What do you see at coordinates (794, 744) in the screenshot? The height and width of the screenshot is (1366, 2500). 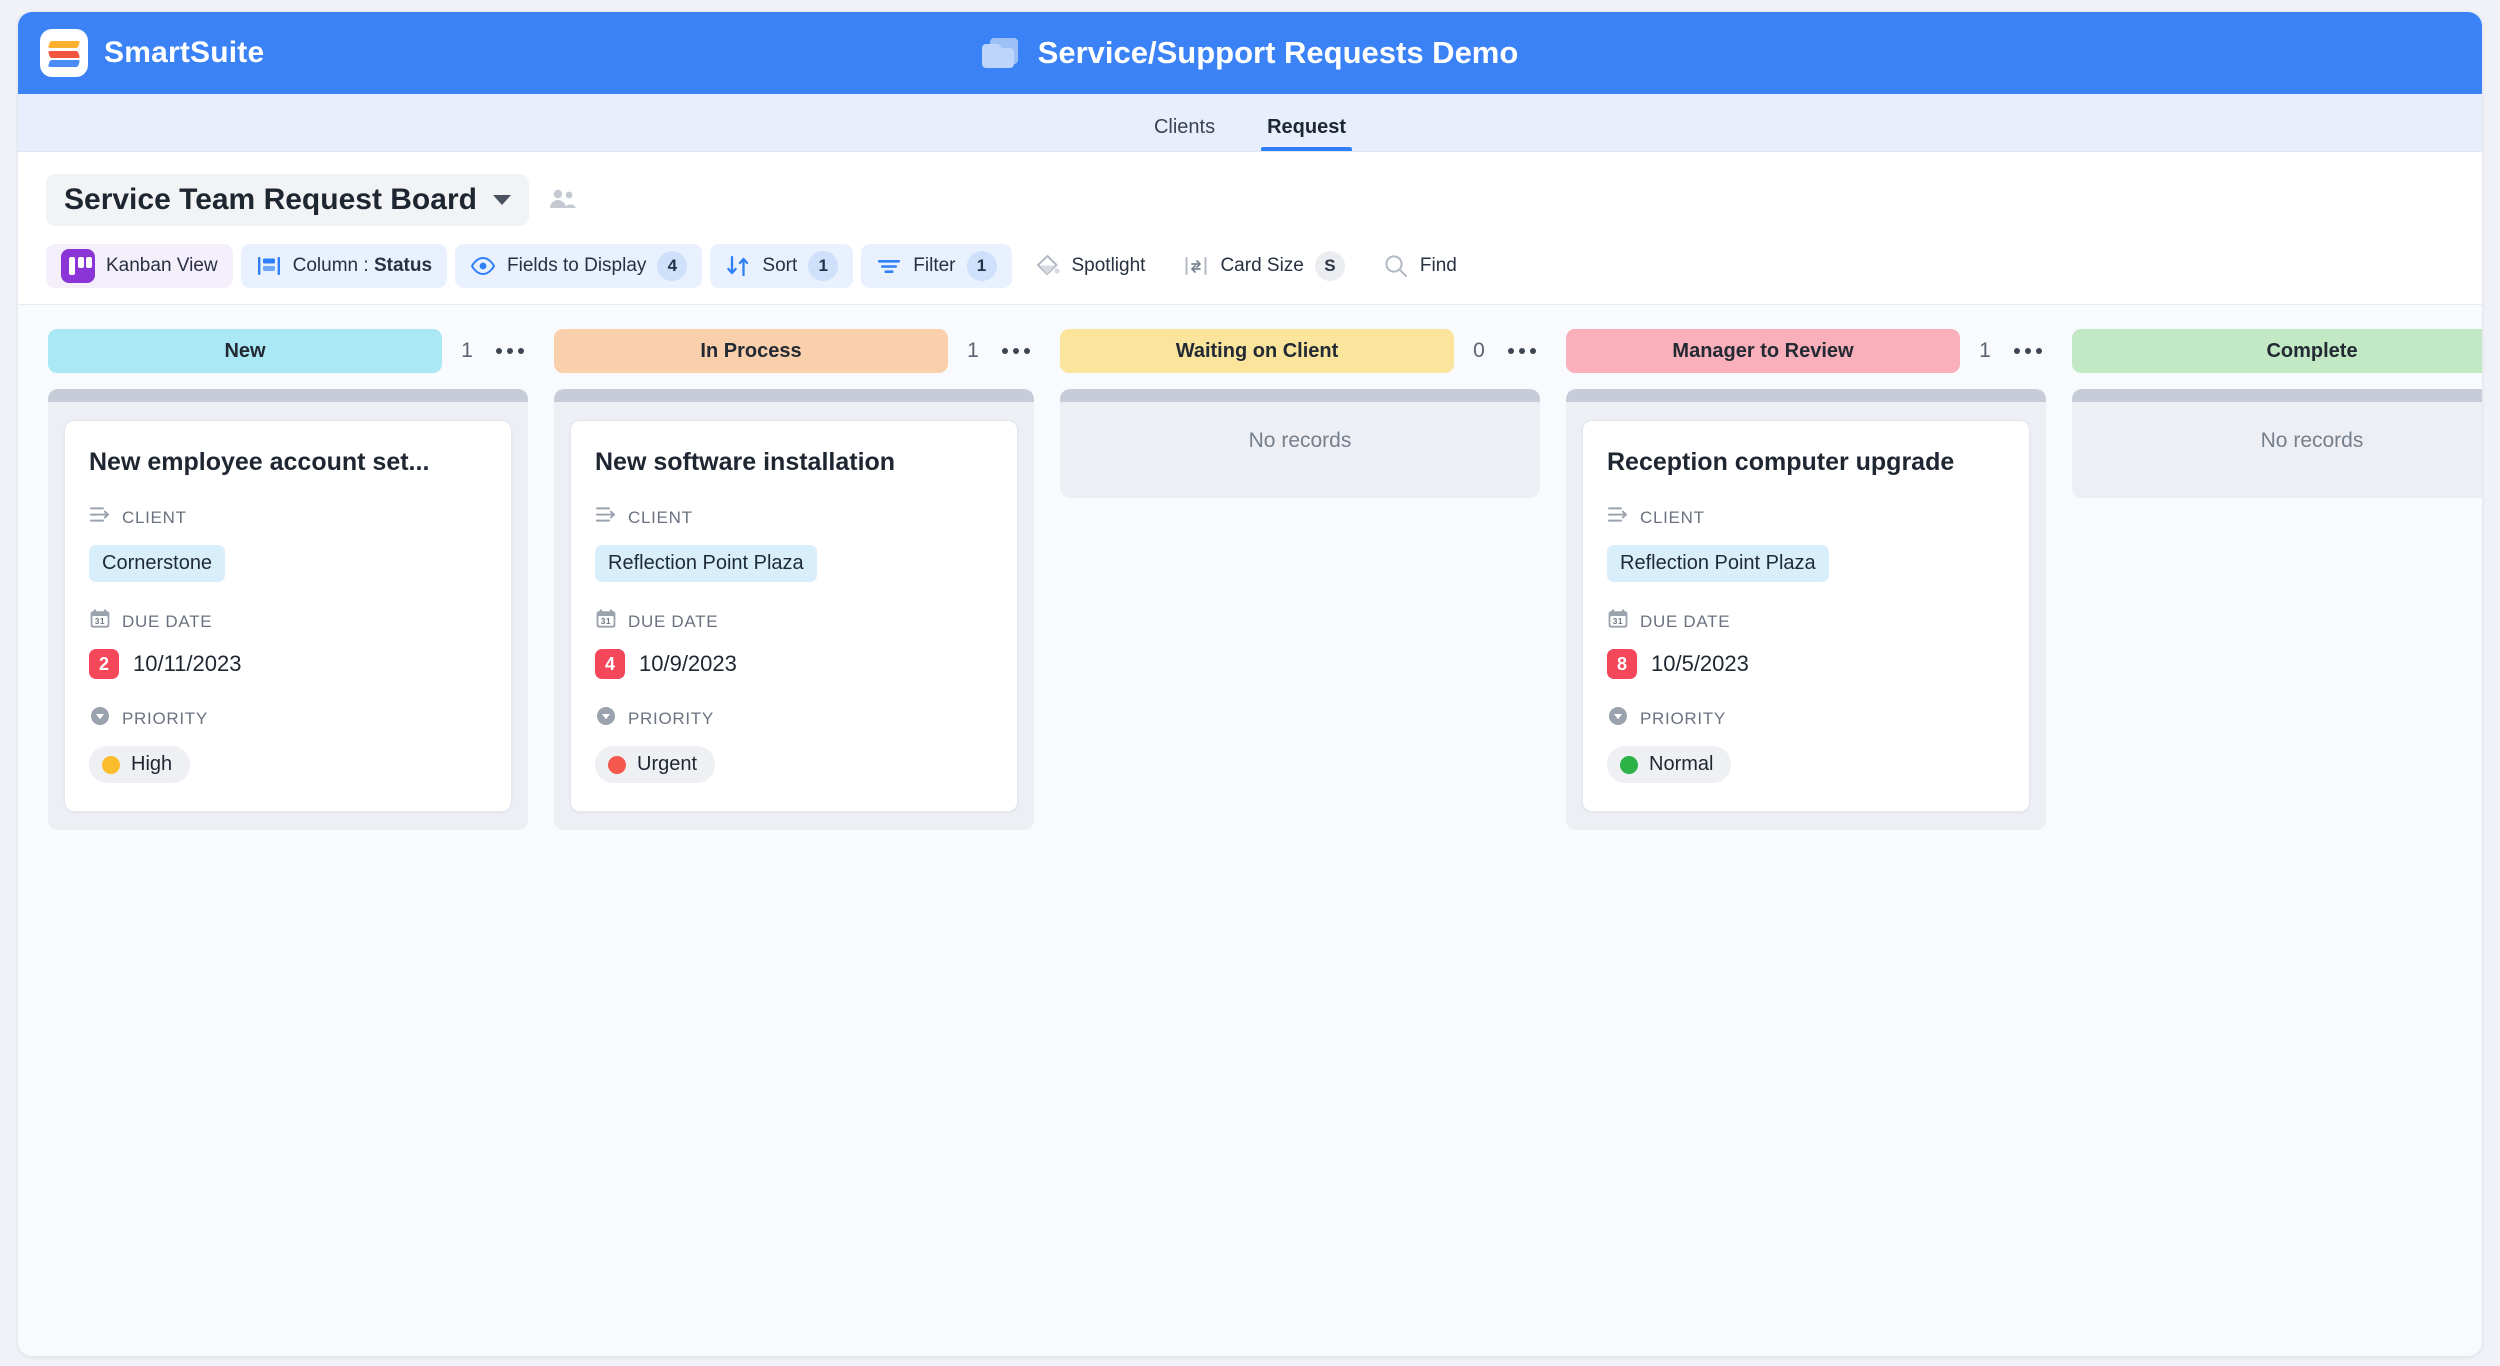 I see `card-field-priority: PRIORITY Urgent` at bounding box center [794, 744].